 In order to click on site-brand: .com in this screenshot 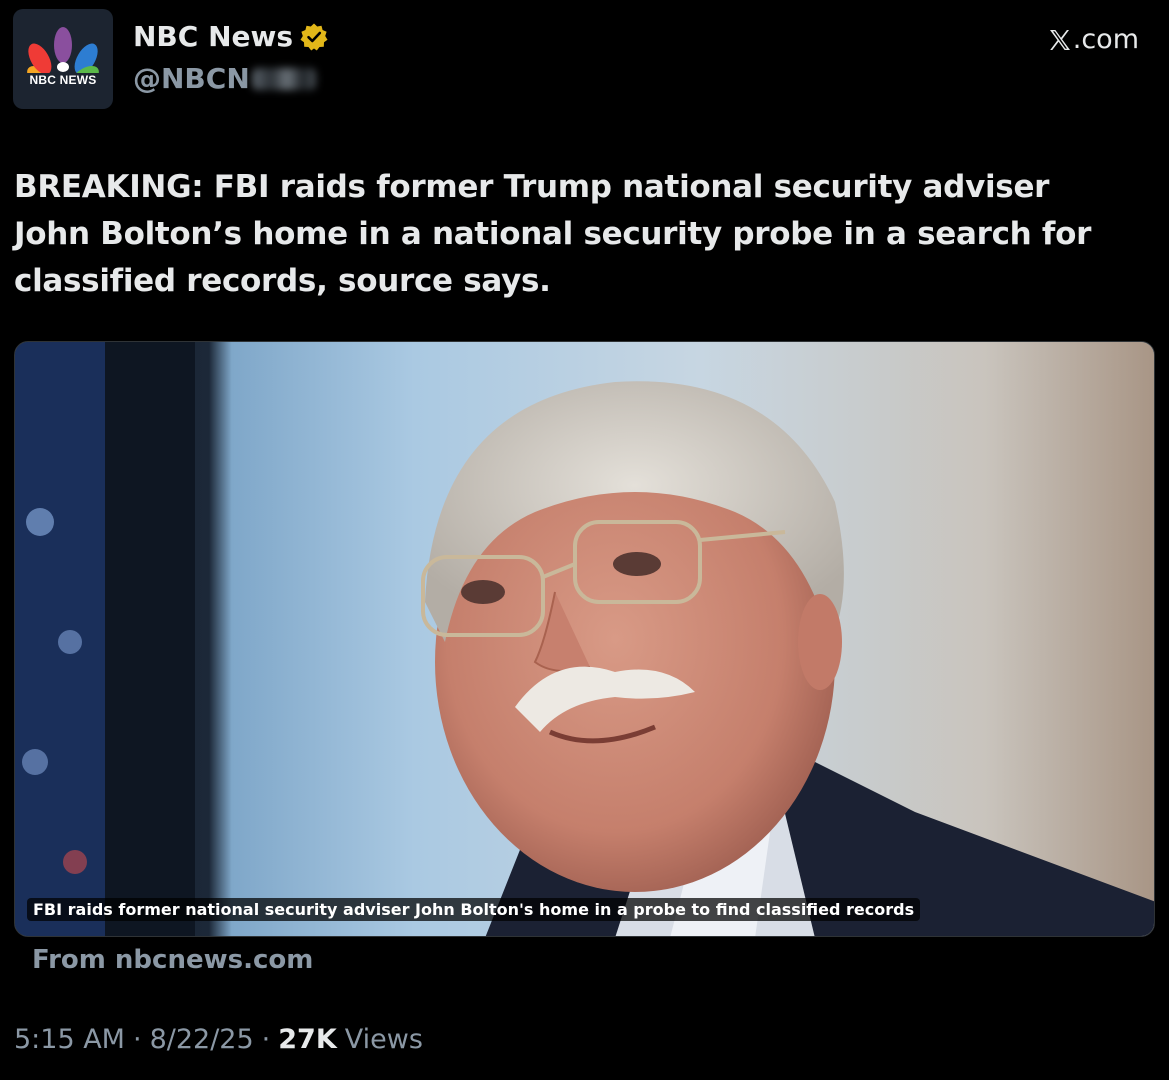, I will do `click(1093, 39)`.